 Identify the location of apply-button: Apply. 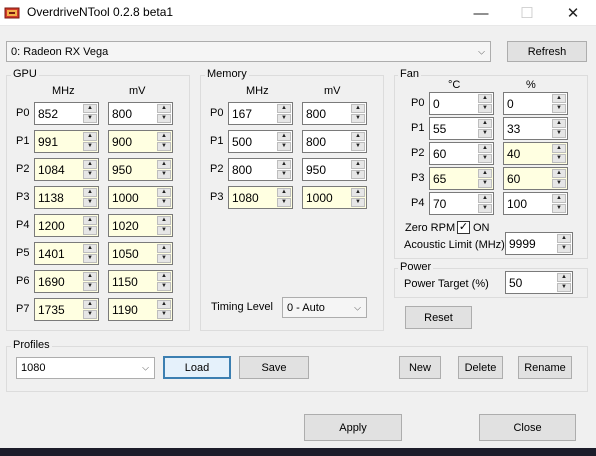
(353, 427).